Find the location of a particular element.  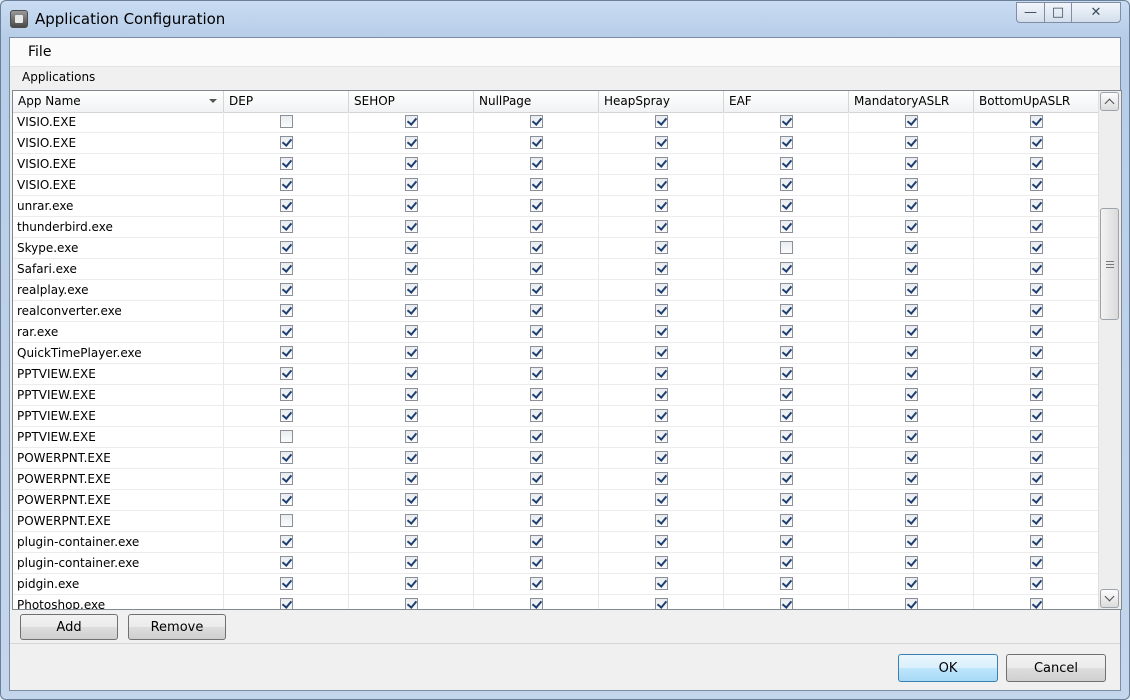

scroll-down-button is located at coordinates (1109, 598).